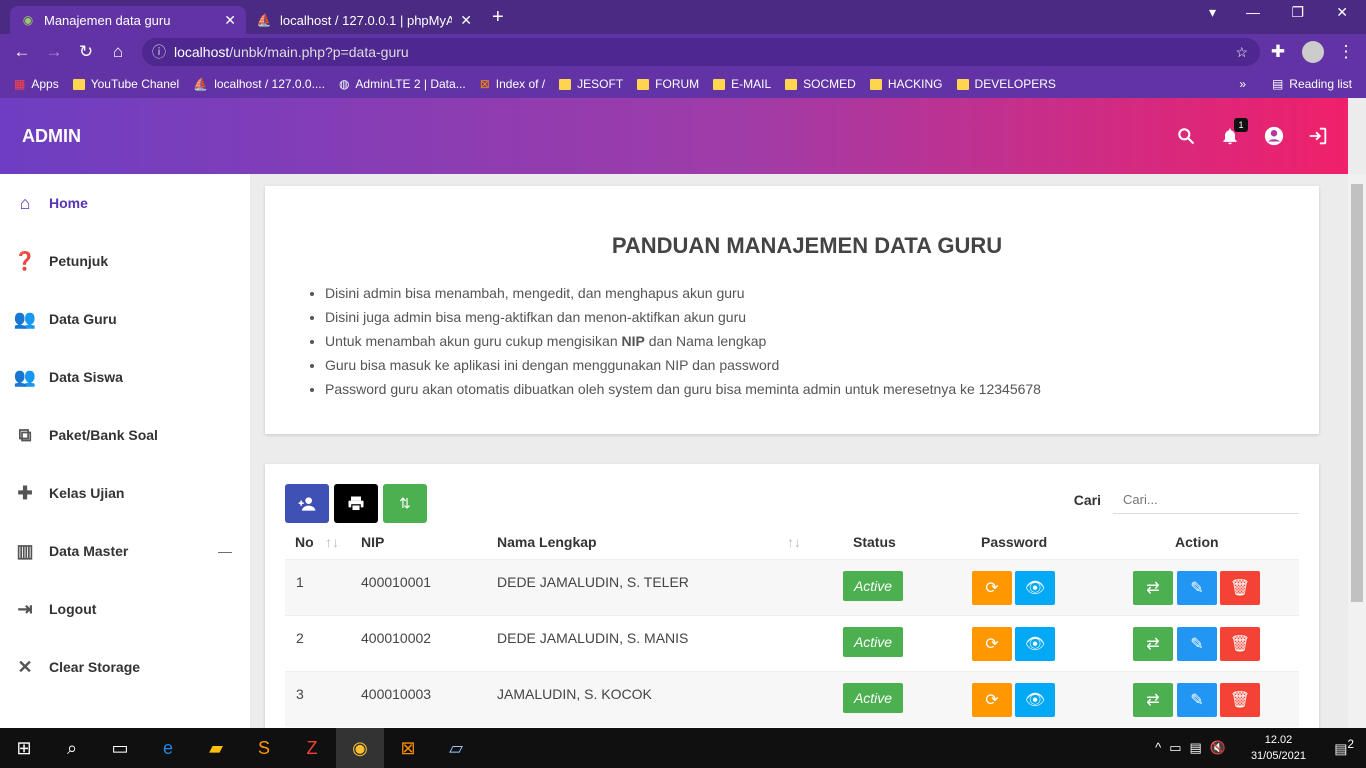 This screenshot has width=1366, height=768. Describe the element at coordinates (24, 748) in the screenshot. I see `windows-start-icon: ⊞` at that location.